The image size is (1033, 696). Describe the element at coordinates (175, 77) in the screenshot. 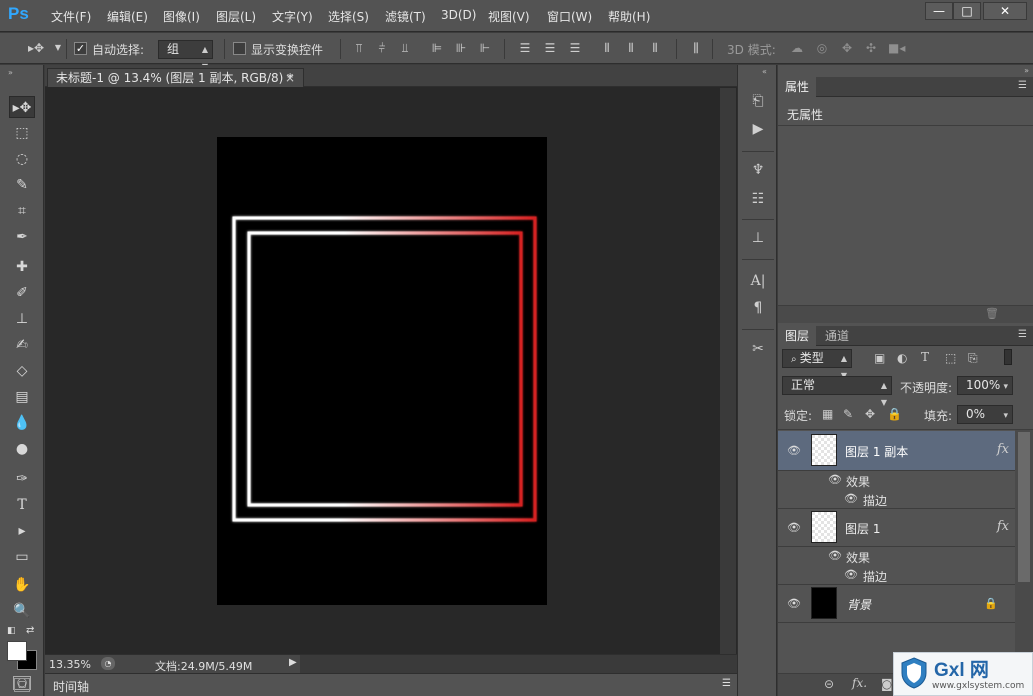

I see `document-tab: 未标题-1 @ 13.4% (图层 1 副本, RGB/8) * ×` at that location.